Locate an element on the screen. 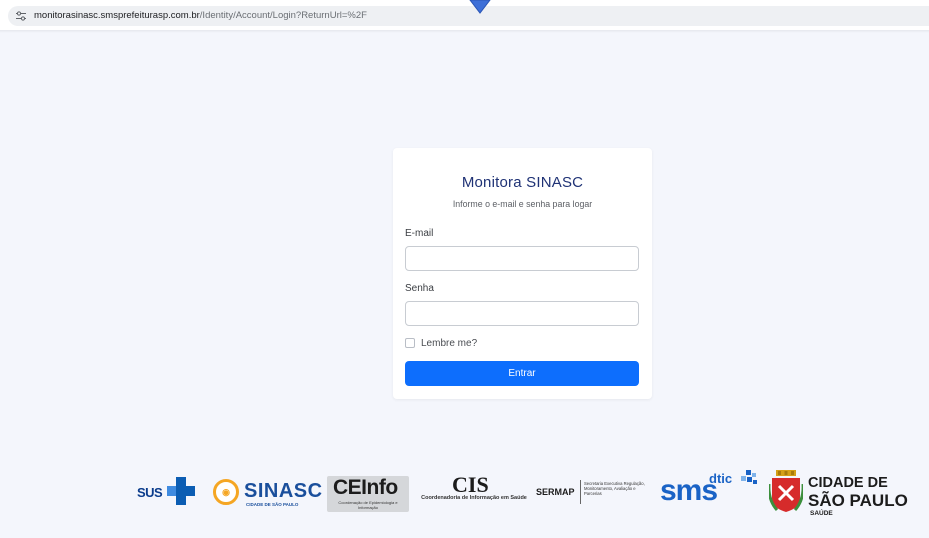  remember-me-label: Lembre me? is located at coordinates (449, 343).